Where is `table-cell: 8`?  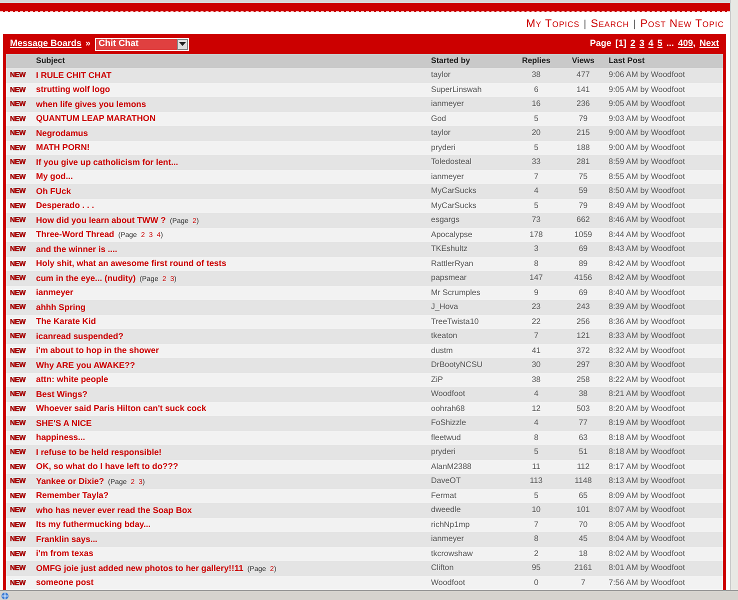 table-cell: 8 is located at coordinates (536, 539).